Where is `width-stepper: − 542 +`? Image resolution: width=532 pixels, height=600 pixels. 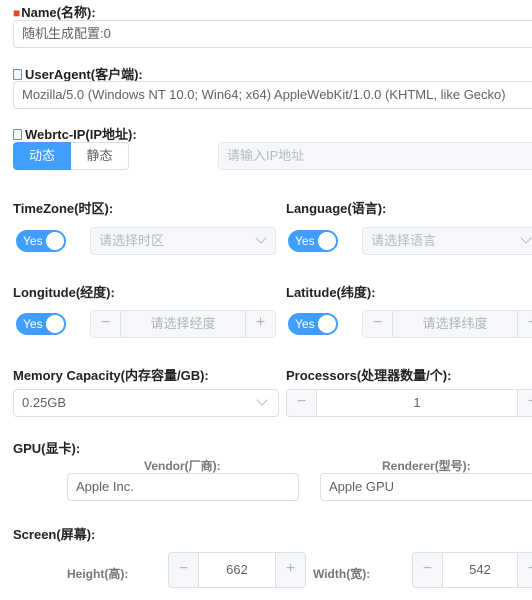 width-stepper: − 542 + is located at coordinates (472, 570).